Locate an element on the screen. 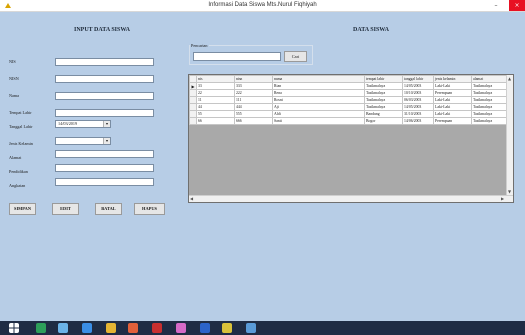 The height and width of the screenshot is (335, 525). jenis-kelamin-label: Jenis Kelamin is located at coordinates (21, 143).